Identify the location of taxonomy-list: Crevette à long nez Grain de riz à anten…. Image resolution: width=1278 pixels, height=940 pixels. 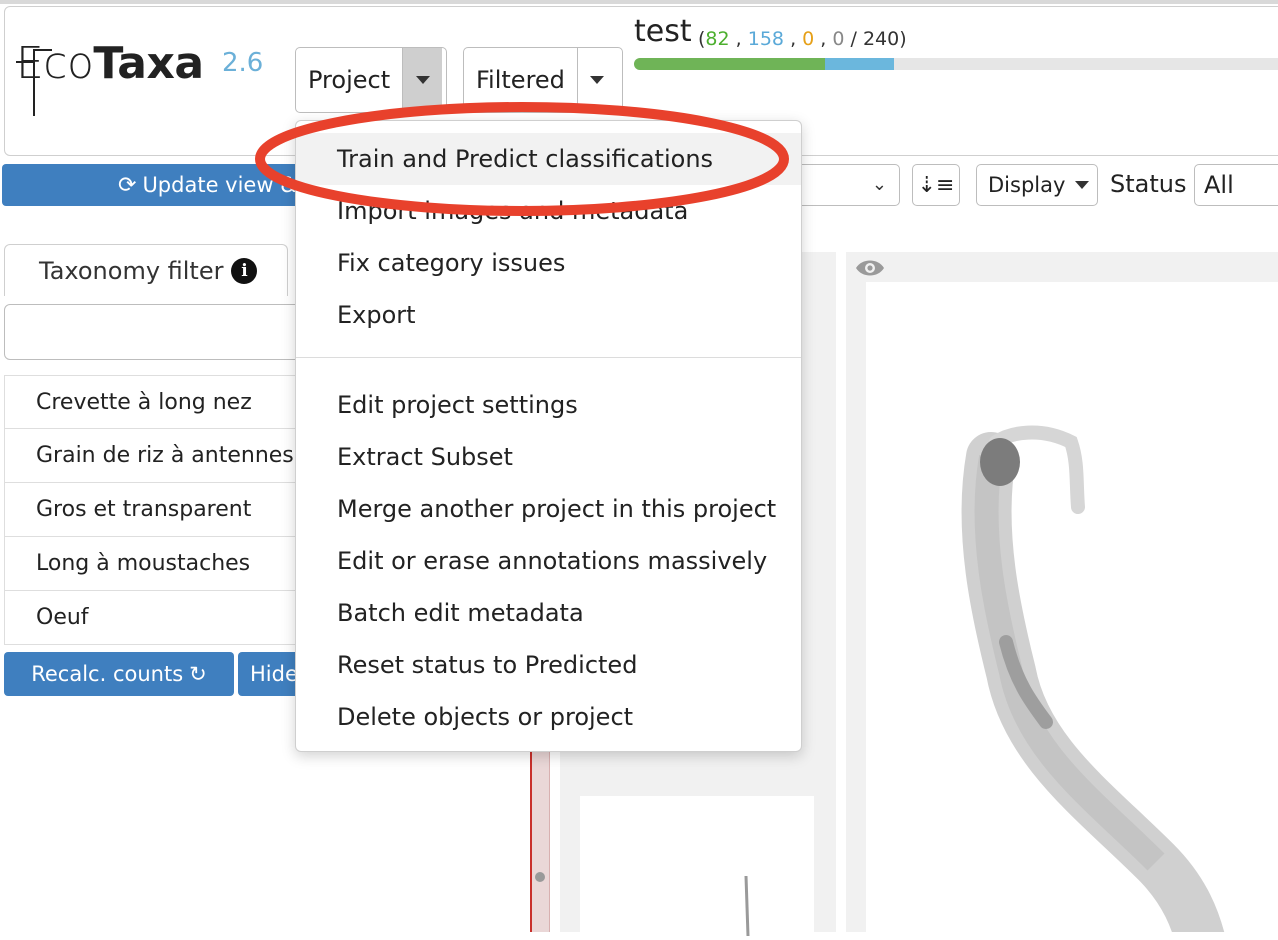
(159, 510).